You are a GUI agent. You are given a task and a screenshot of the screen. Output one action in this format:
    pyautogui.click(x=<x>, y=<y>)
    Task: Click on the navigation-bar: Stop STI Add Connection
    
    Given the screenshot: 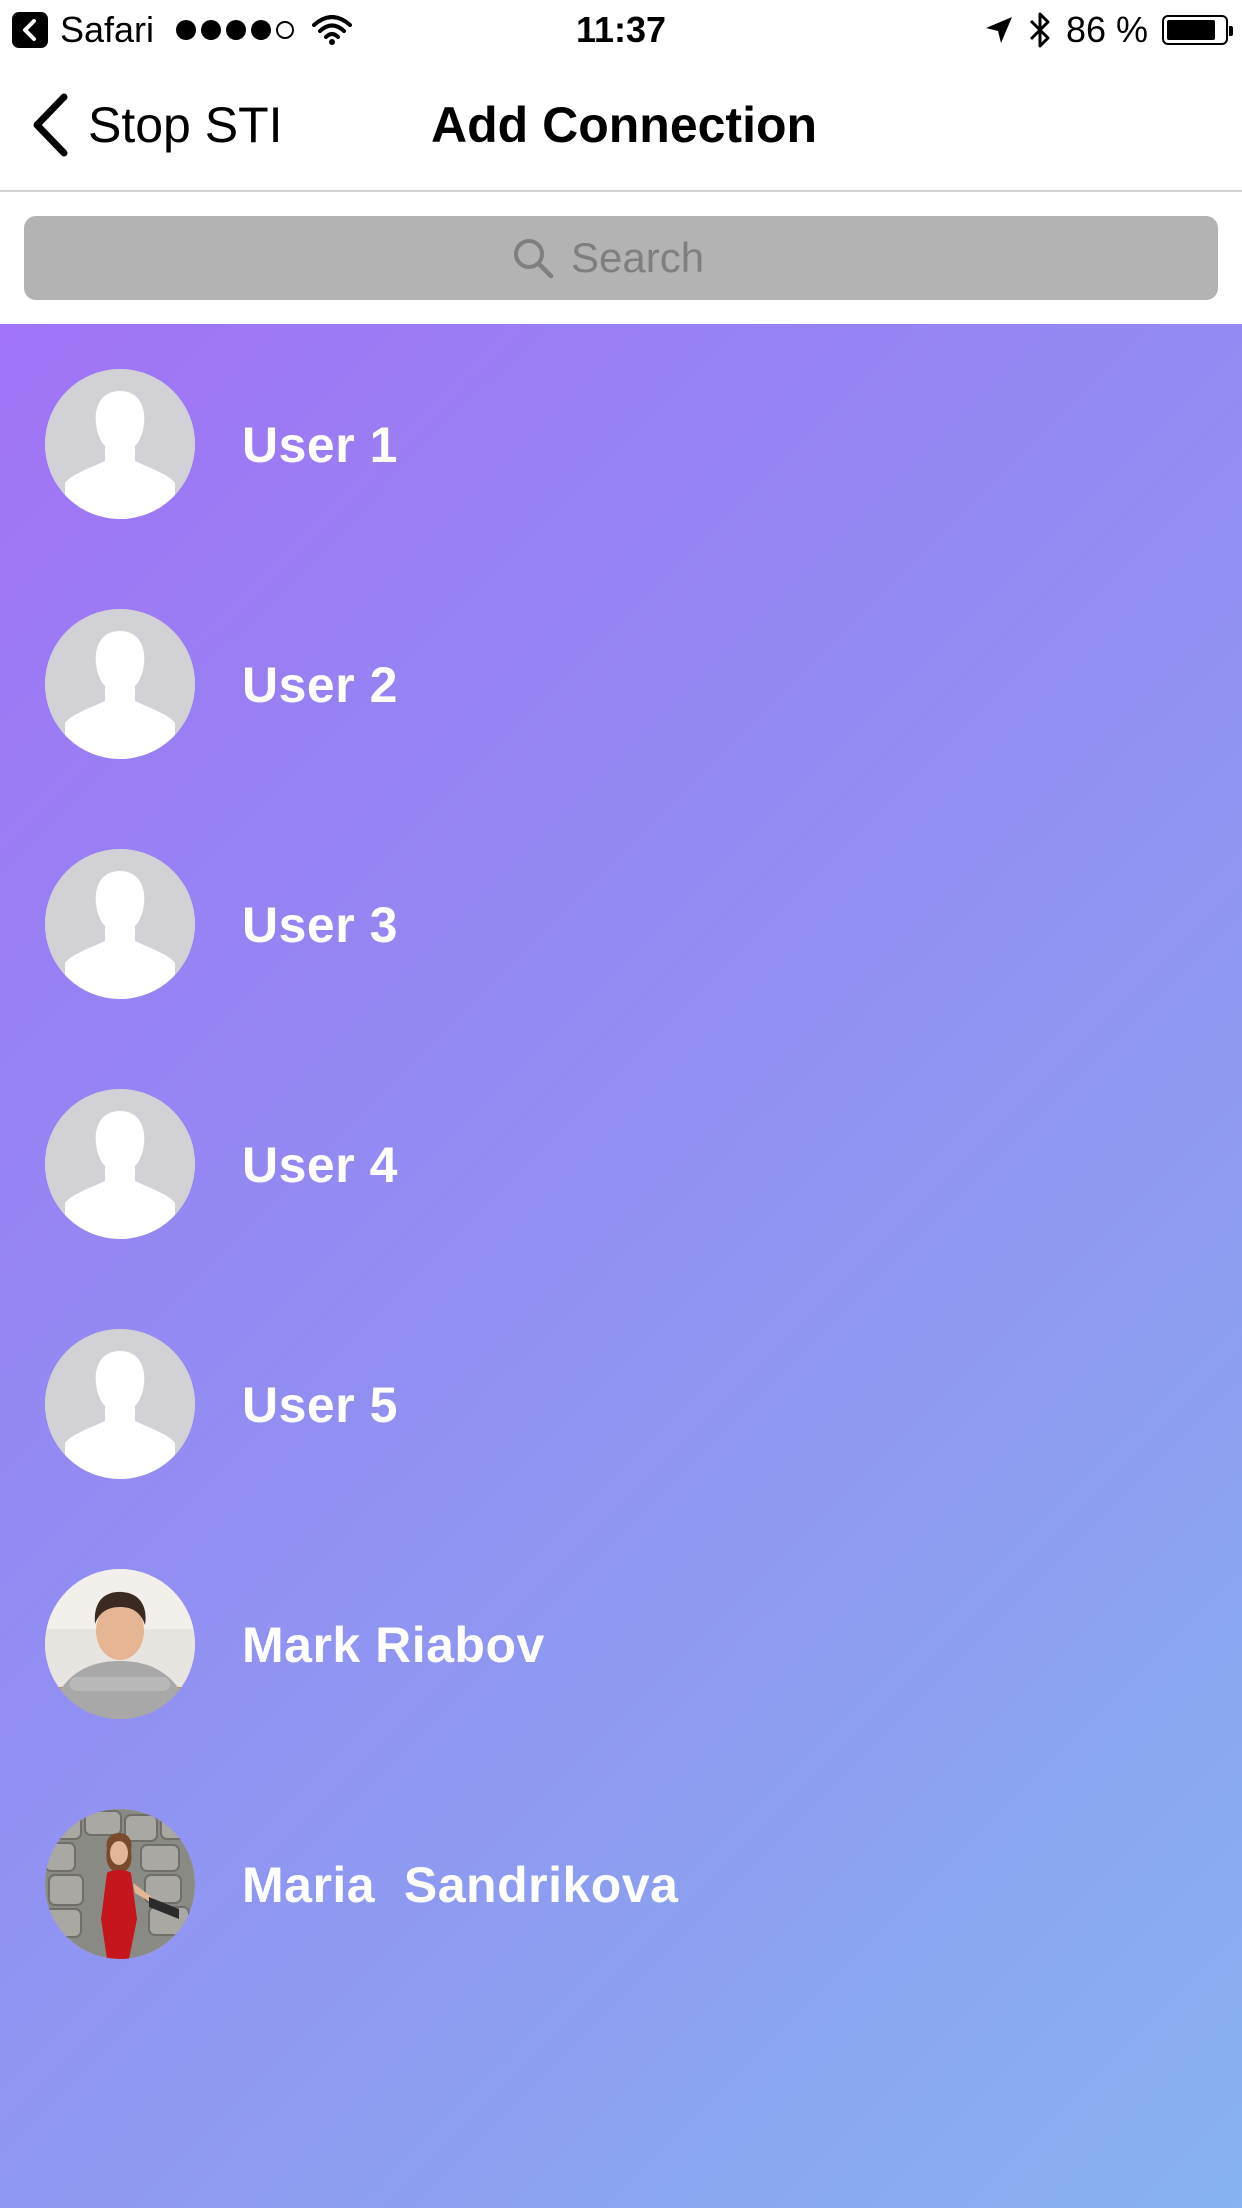 What is the action you would take?
    pyautogui.click(x=621, y=126)
    